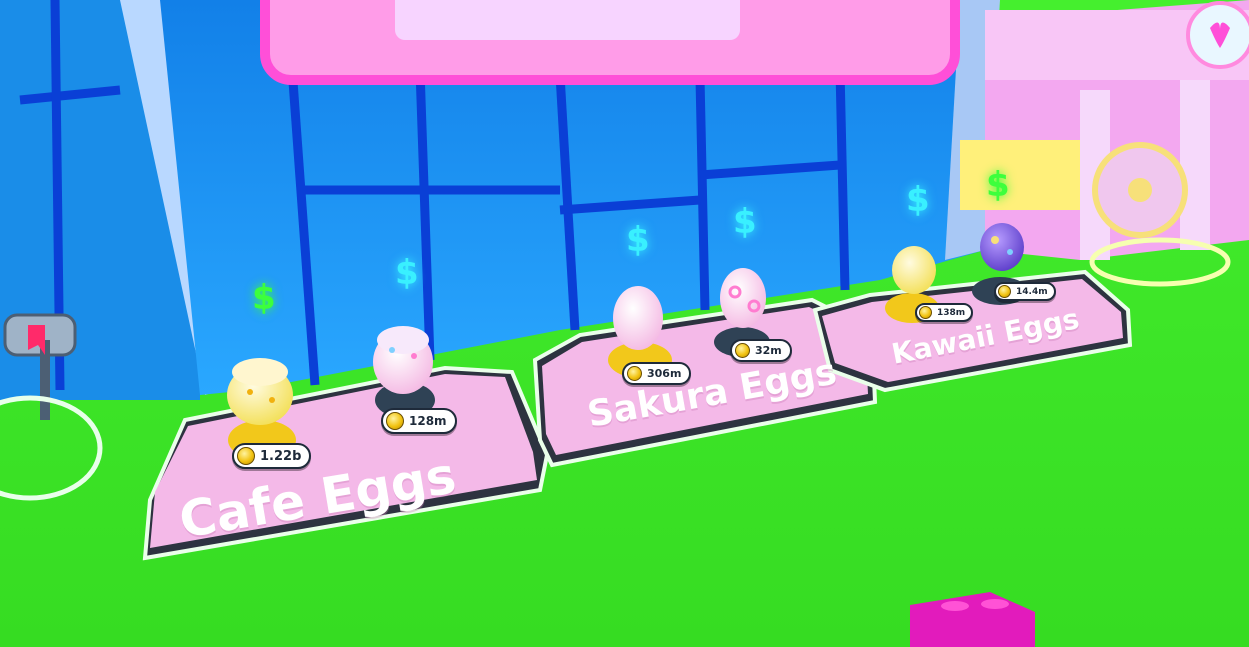 This screenshot has height=647, width=1249. Describe the element at coordinates (1217, 35) in the screenshot. I see `heart-emblem-icon` at that location.